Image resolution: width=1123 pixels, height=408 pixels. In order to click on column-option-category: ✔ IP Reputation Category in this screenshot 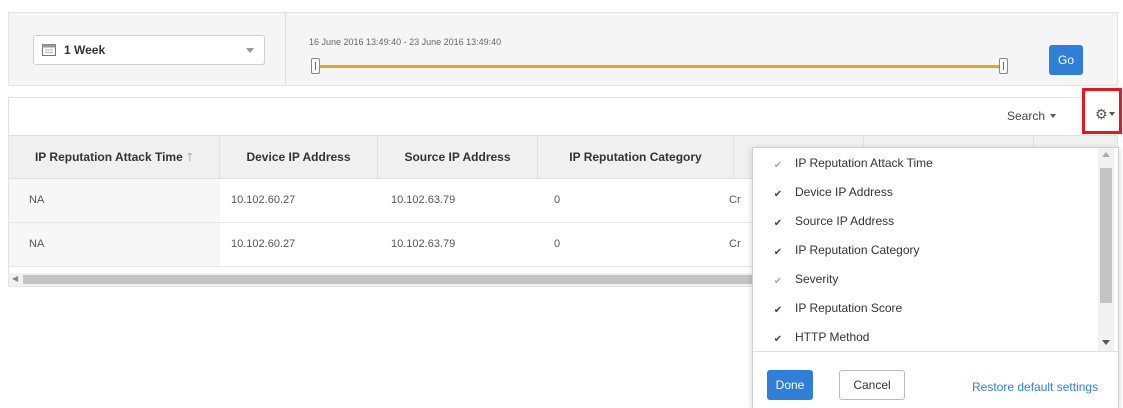, I will do `click(846, 250)`.